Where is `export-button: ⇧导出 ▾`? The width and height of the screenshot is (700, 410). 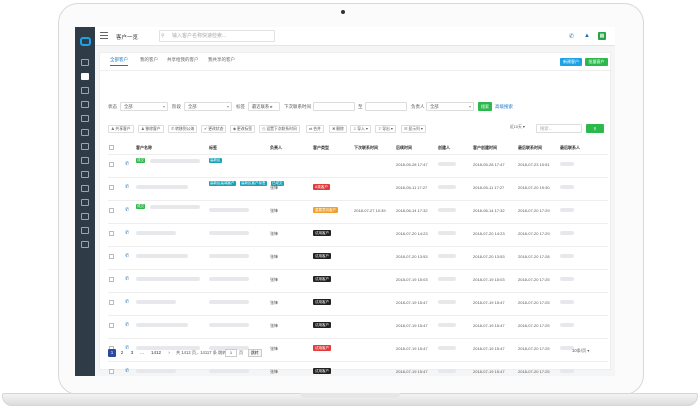
export-button: ⇧导出 ▾ is located at coordinates (385, 129).